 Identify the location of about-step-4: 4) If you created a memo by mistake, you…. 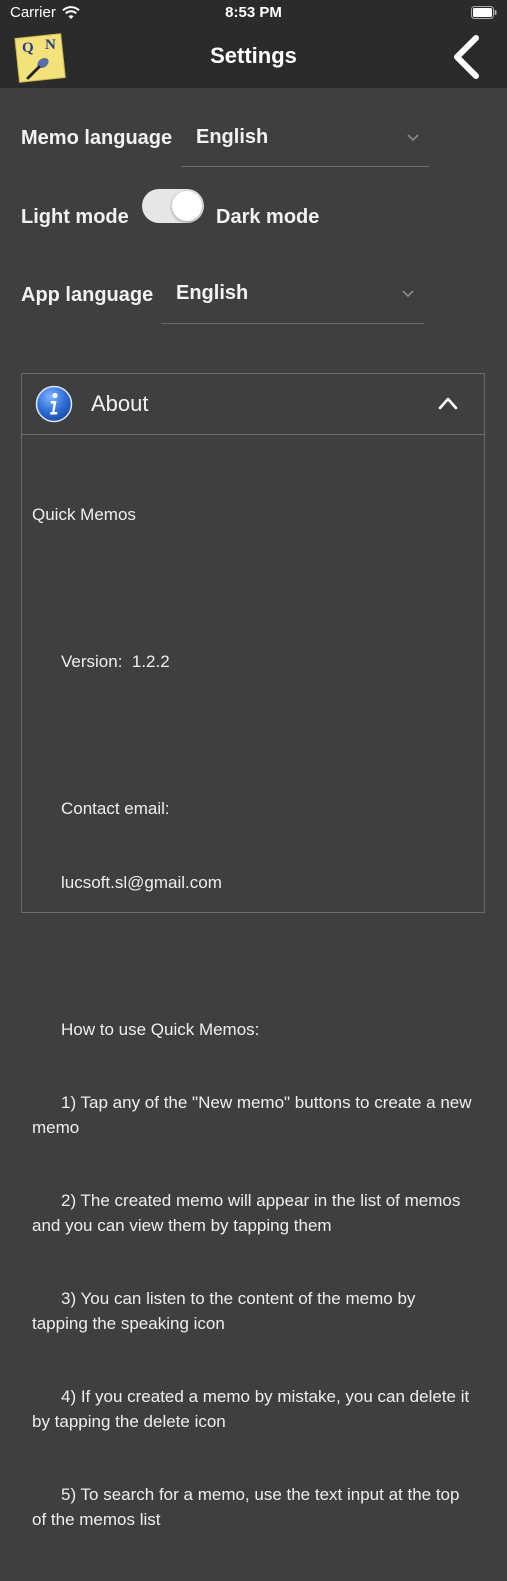
(253, 1409).